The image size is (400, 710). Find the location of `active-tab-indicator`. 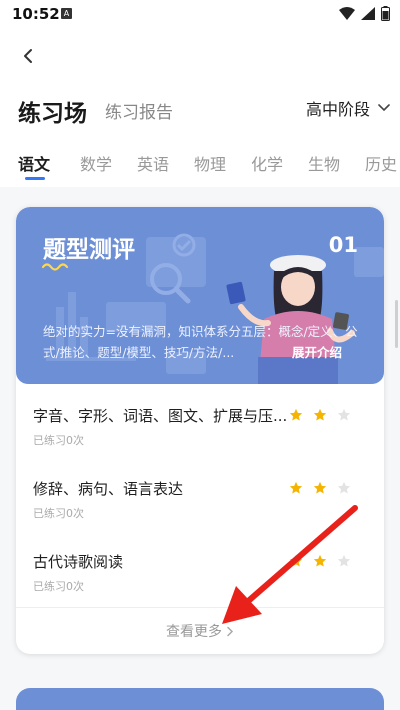

active-tab-indicator is located at coordinates (35, 178).